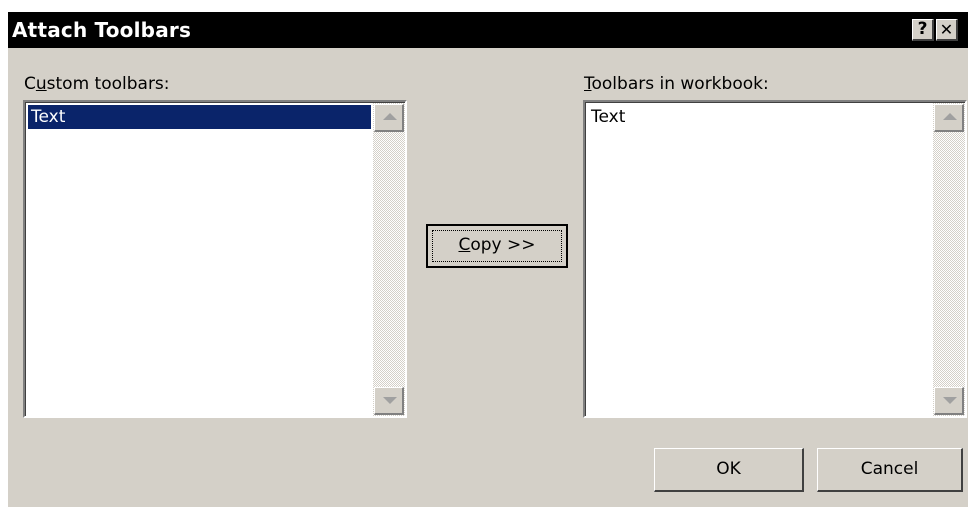 This screenshot has height=507, width=968. I want to click on custom-toolbars-scrollbar, so click(389, 259).